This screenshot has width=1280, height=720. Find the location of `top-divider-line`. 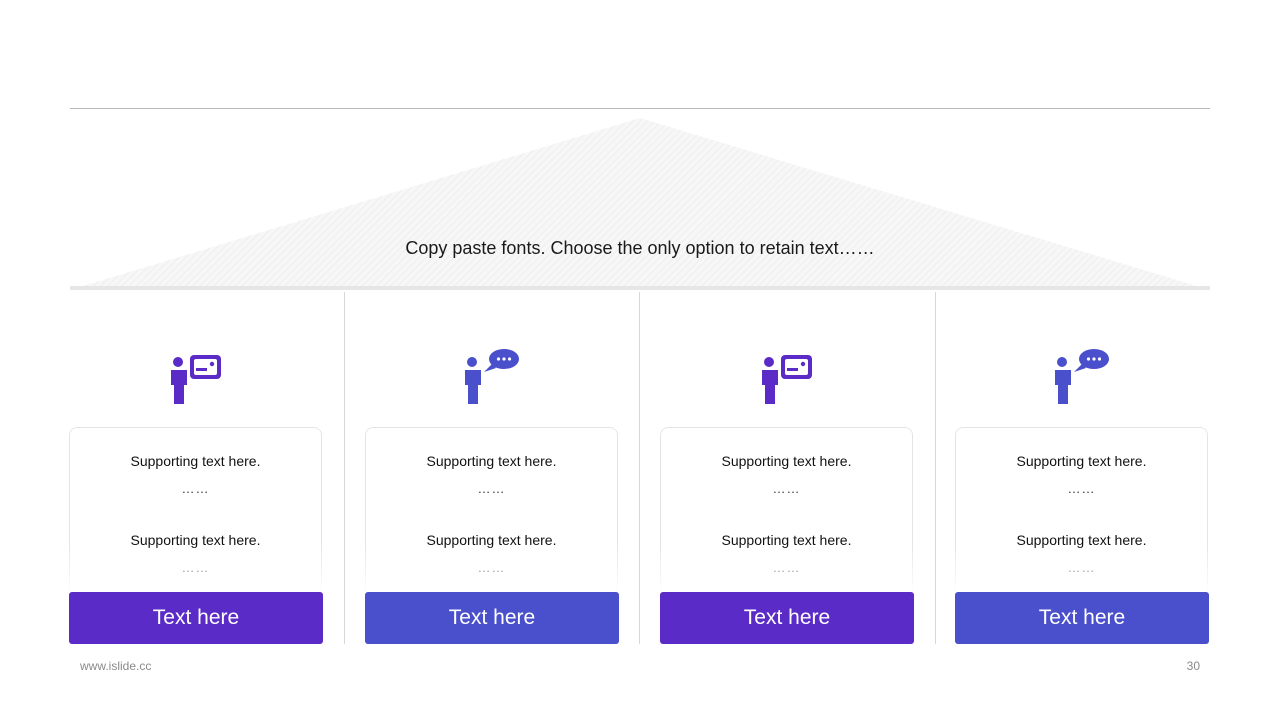

top-divider-line is located at coordinates (640, 108).